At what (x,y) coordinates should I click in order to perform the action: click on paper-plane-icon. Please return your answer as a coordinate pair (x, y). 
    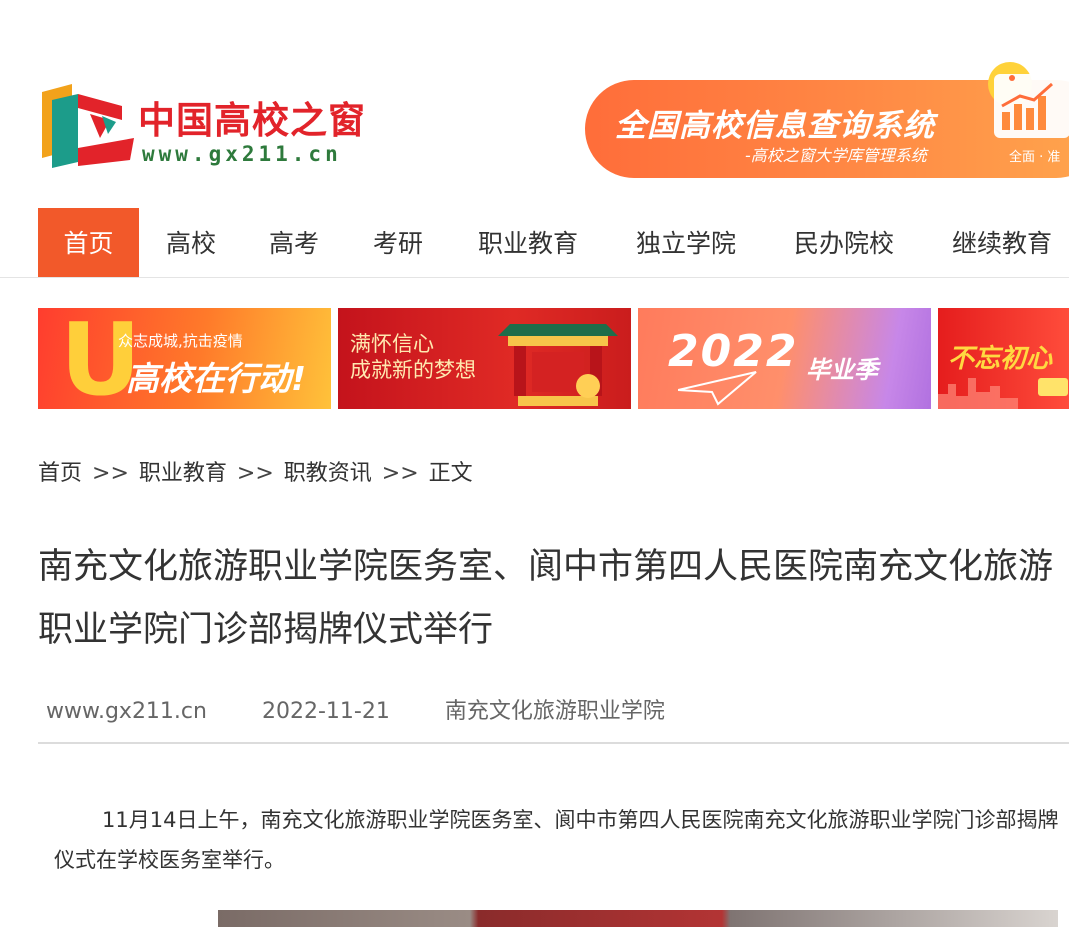
    Looking at the image, I should click on (717, 388).